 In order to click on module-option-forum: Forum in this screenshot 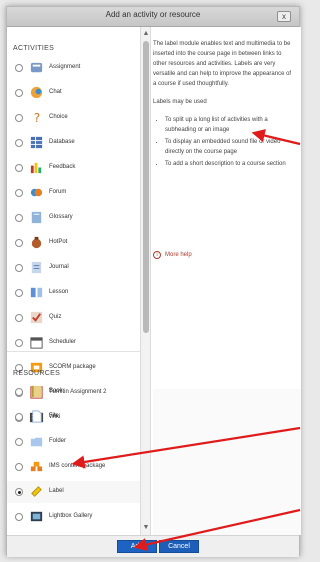, I will do `click(73, 193)`.